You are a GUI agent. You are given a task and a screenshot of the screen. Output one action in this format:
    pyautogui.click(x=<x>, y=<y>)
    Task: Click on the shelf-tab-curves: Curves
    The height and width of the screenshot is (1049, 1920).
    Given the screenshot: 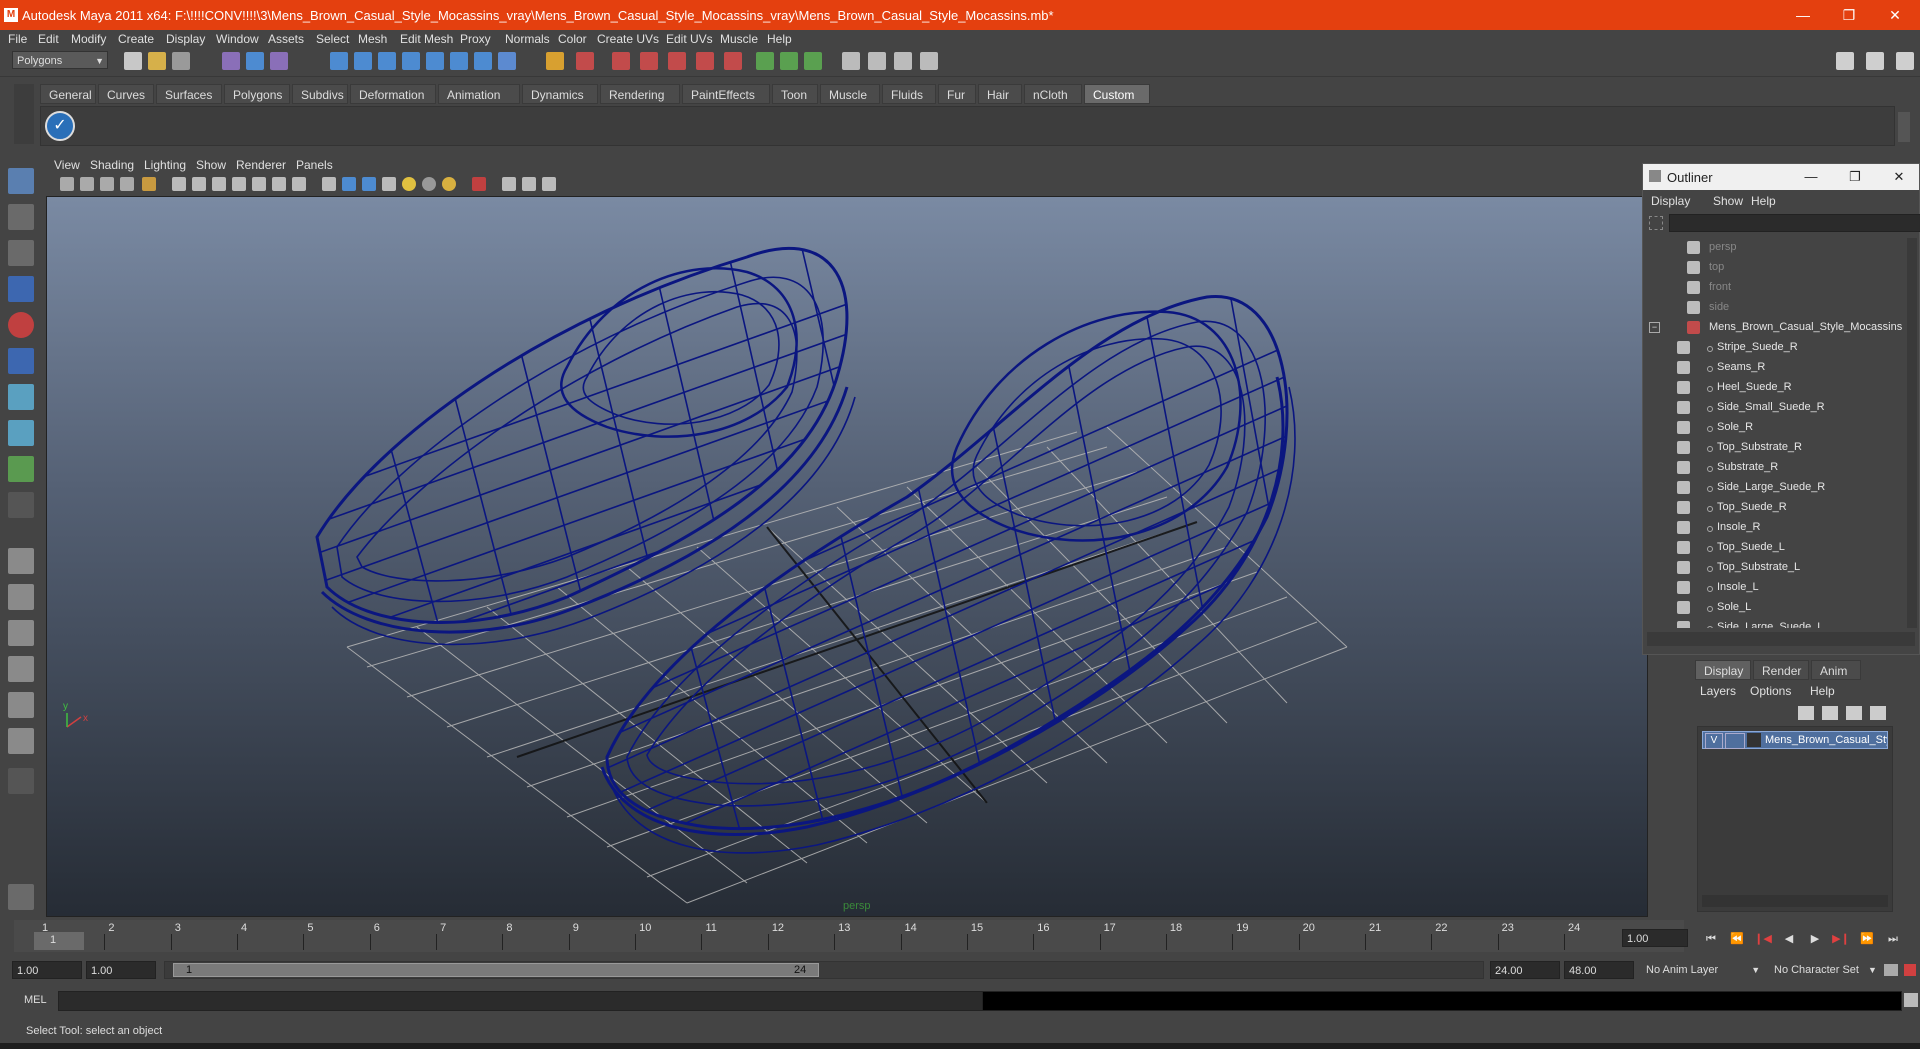 What is the action you would take?
    pyautogui.click(x=126, y=94)
    